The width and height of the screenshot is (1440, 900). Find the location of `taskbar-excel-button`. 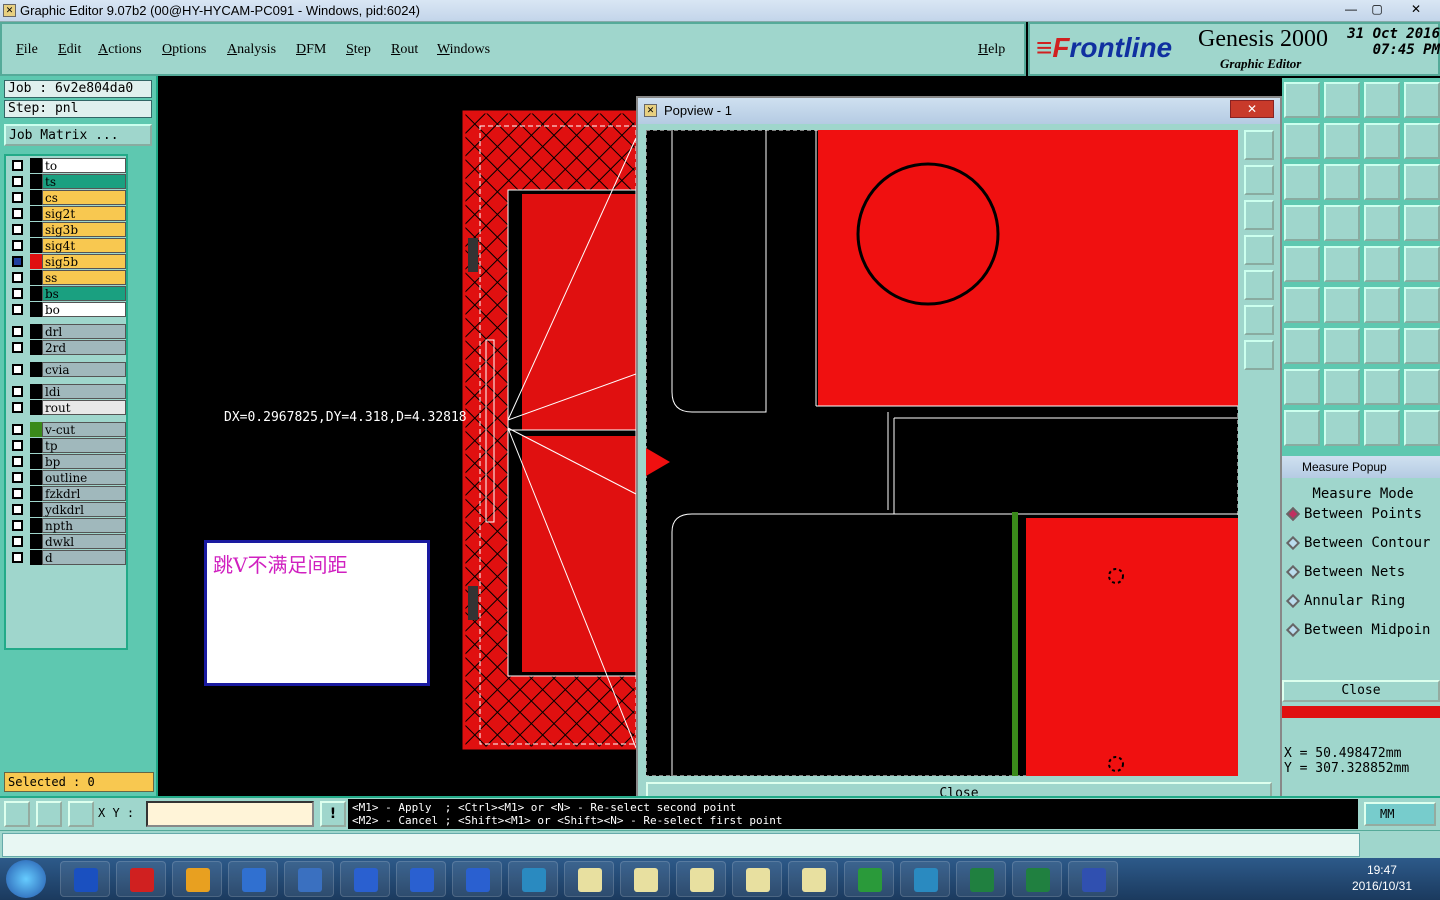

taskbar-excel-button is located at coordinates (981, 879).